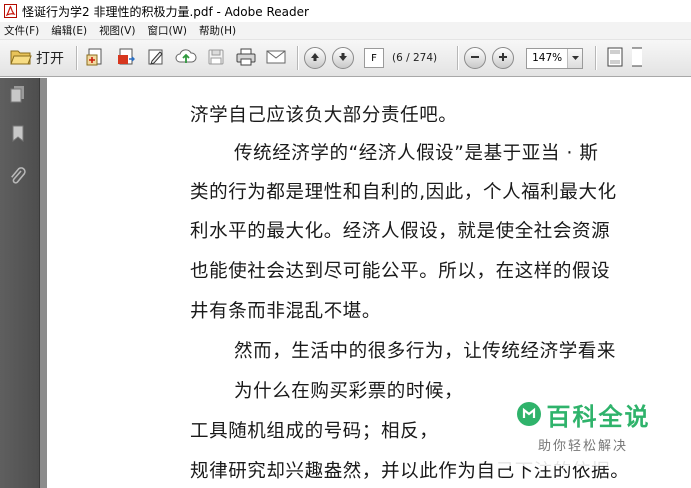  I want to click on text-line: 然而，生活中的很多行为，让传统经济学看来, so click(425, 351).